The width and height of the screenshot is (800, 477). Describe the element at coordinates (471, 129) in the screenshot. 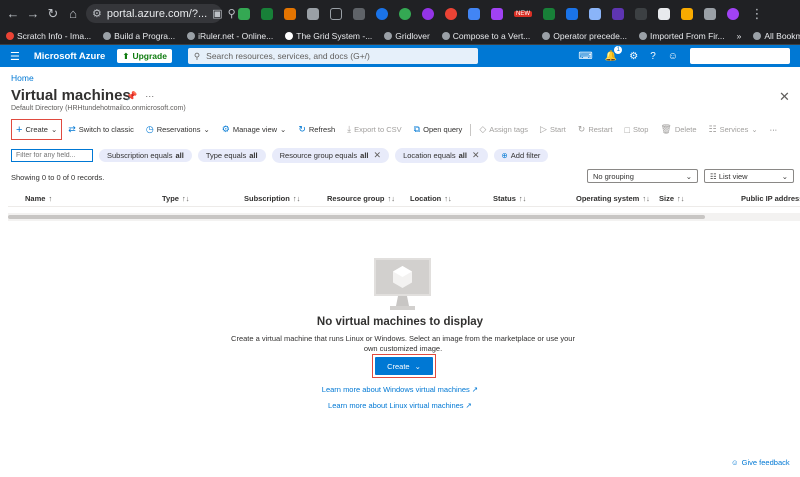

I see `divider` at that location.